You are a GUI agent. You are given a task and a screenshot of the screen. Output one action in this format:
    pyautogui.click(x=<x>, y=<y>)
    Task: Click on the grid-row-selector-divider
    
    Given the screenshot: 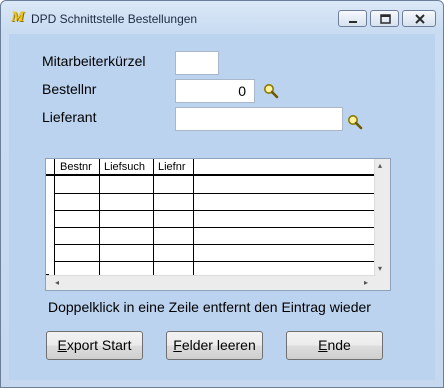 What is the action you would take?
    pyautogui.click(x=54, y=218)
    